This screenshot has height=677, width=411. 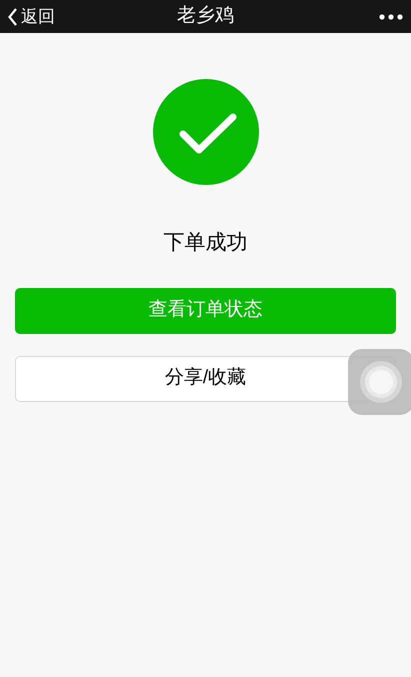 What do you see at coordinates (391, 17) in the screenshot?
I see `more-icon` at bounding box center [391, 17].